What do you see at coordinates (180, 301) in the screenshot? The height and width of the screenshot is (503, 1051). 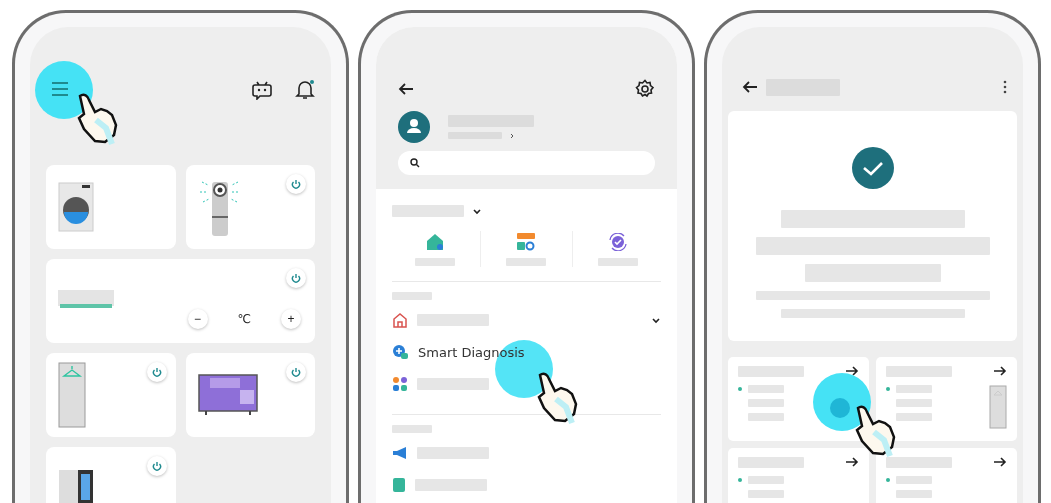 I see `appliance-card: − ℃ +` at bounding box center [180, 301].